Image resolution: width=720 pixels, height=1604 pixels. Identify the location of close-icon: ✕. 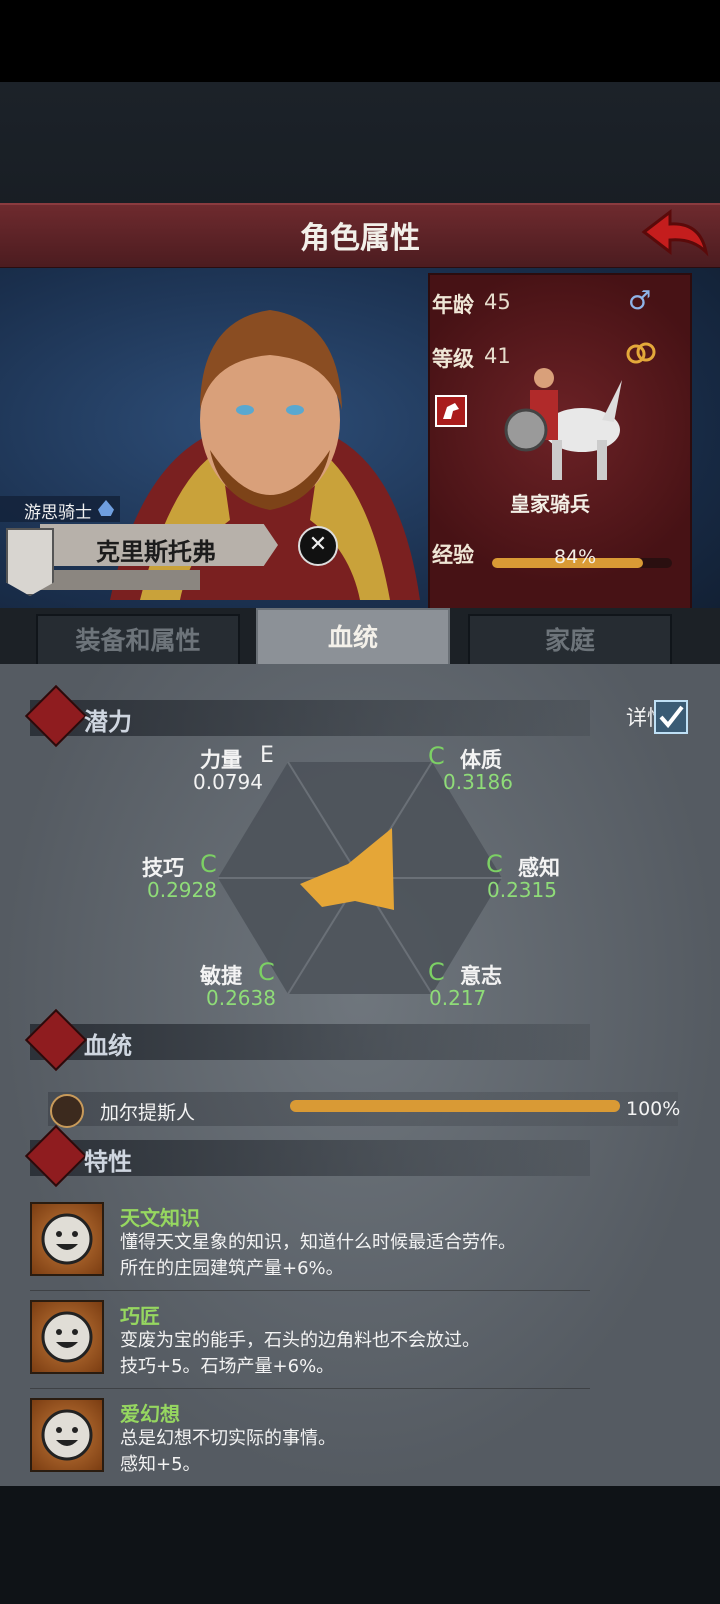
(318, 546).